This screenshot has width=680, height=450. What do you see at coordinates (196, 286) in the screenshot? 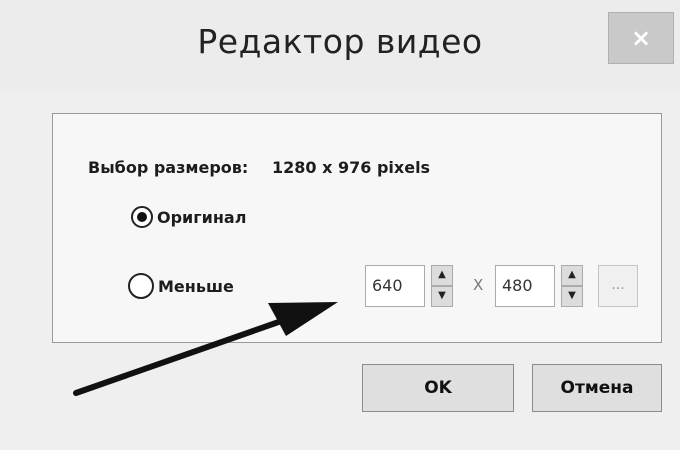
I see `radio-smaller-label: Меньше` at bounding box center [196, 286].